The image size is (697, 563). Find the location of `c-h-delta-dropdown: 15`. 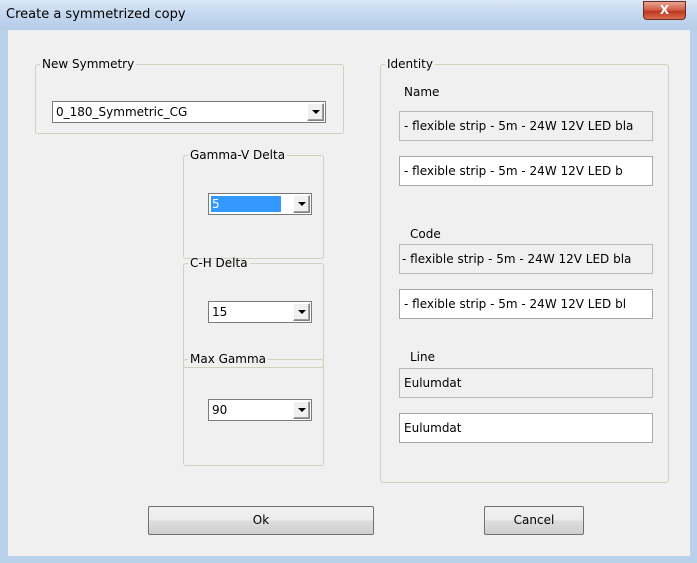

c-h-delta-dropdown: 15 is located at coordinates (260, 312).